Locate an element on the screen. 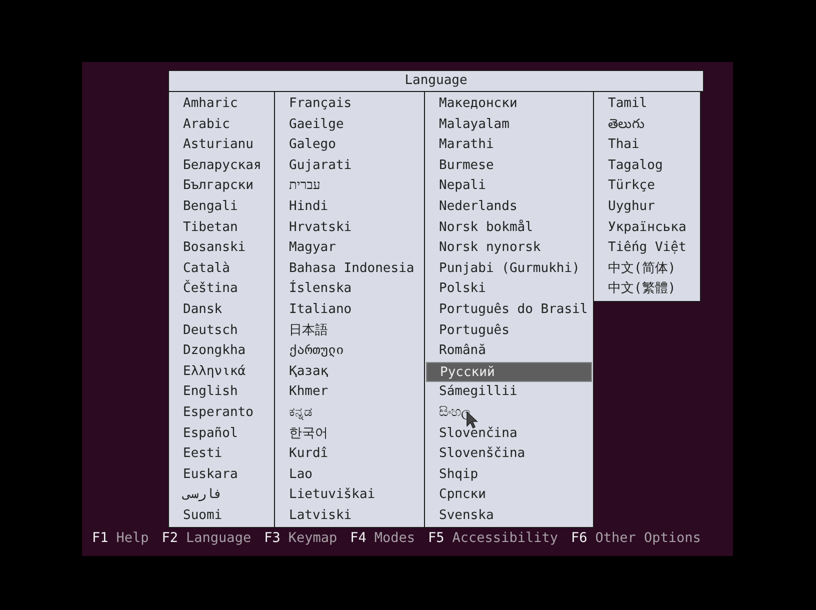 This screenshot has height=610, width=816. language-option: Català is located at coordinates (221, 269).